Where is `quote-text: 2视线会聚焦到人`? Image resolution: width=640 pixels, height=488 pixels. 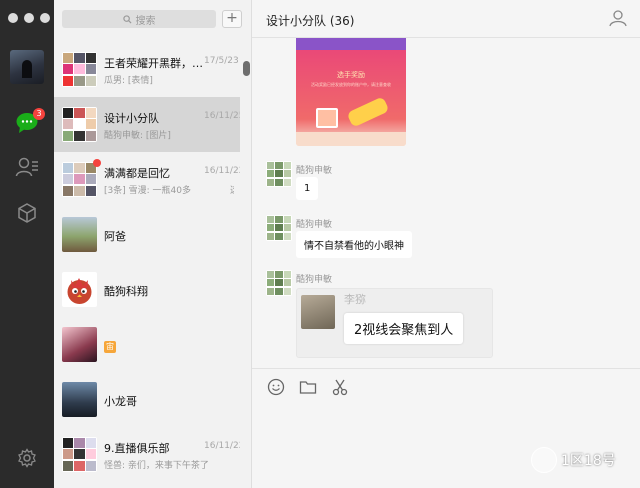
quote-text: 2视线会聚焦到人 is located at coordinates (404, 328).